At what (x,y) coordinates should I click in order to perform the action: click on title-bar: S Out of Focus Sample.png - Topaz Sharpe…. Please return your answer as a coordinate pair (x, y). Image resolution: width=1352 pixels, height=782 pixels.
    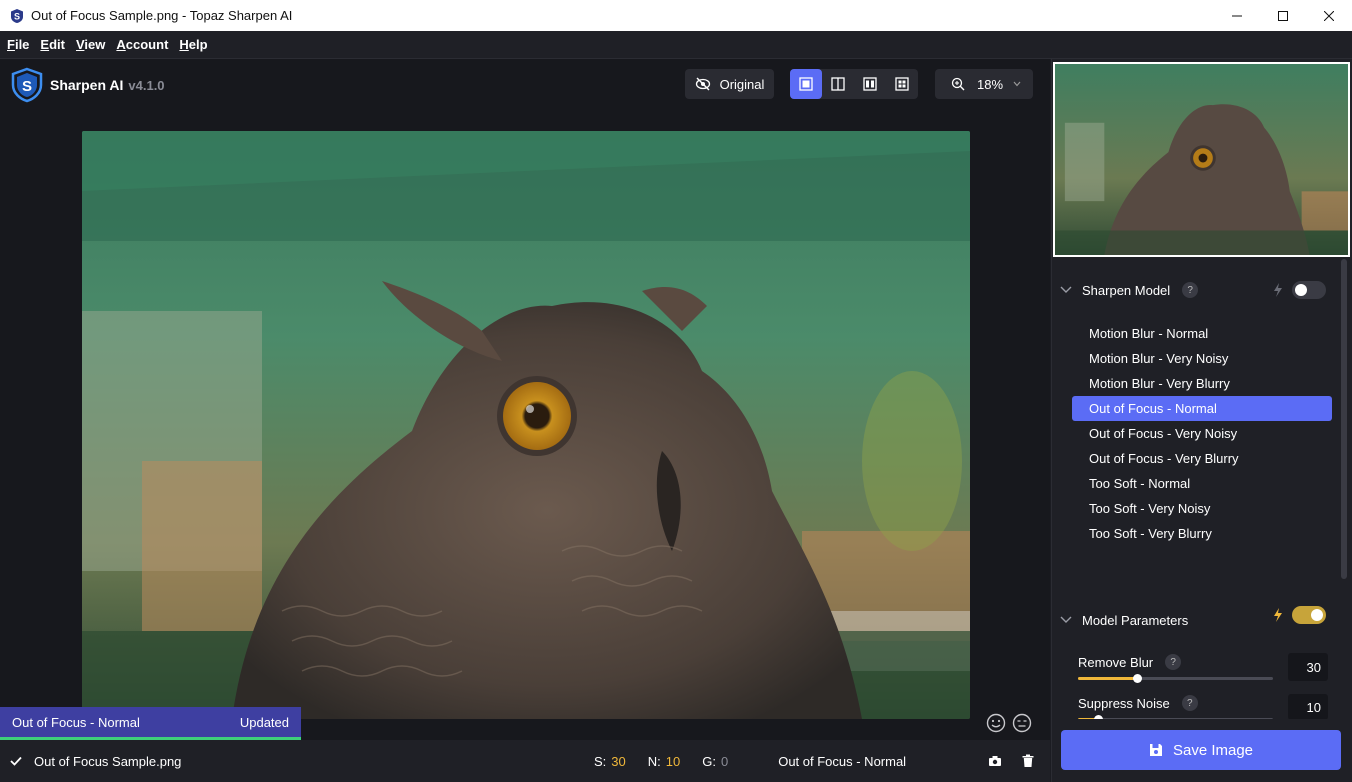
    Looking at the image, I should click on (676, 15).